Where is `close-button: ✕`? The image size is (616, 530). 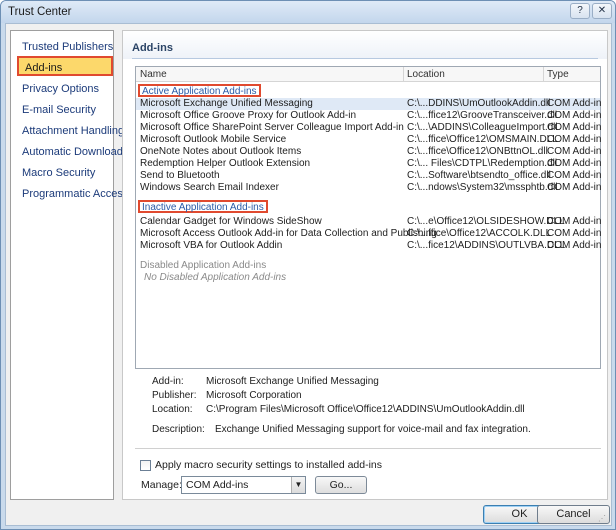 close-button: ✕ is located at coordinates (602, 11).